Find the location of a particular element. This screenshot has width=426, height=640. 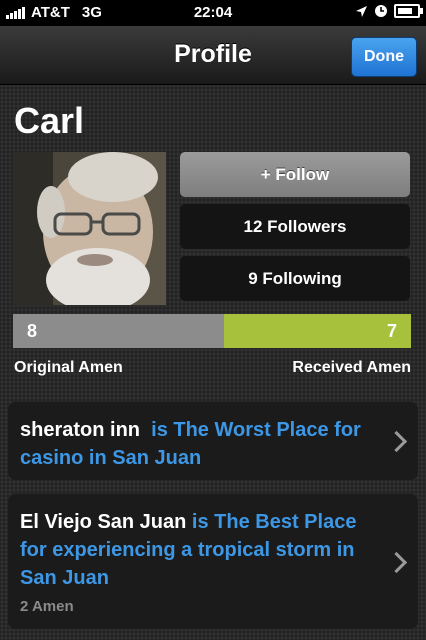

status-bar: AT&T 3G 22:04 is located at coordinates (213, 13).